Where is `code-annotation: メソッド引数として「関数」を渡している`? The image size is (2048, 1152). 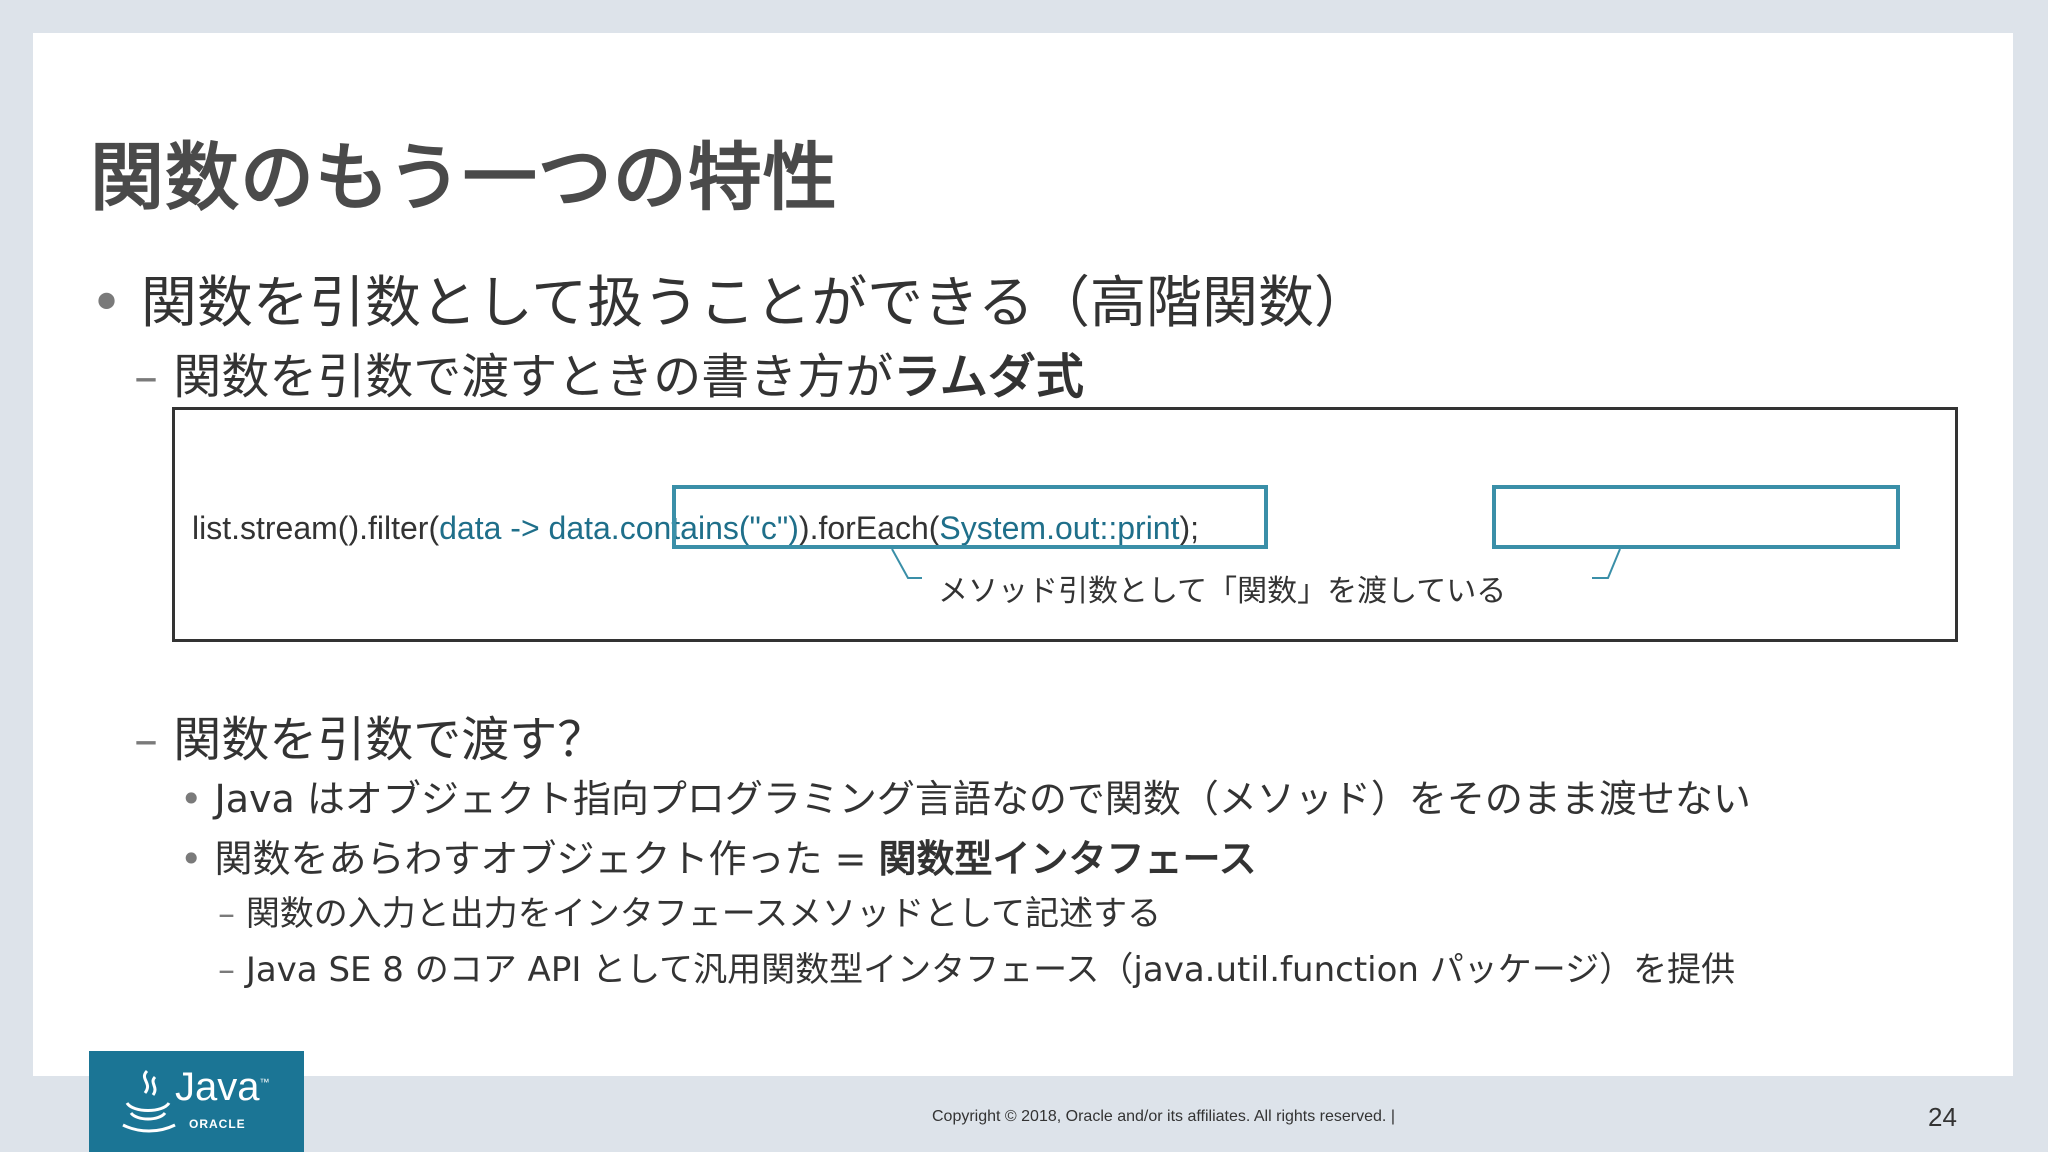 code-annotation: メソッド引数として「関数」を渡している is located at coordinates (1222, 591).